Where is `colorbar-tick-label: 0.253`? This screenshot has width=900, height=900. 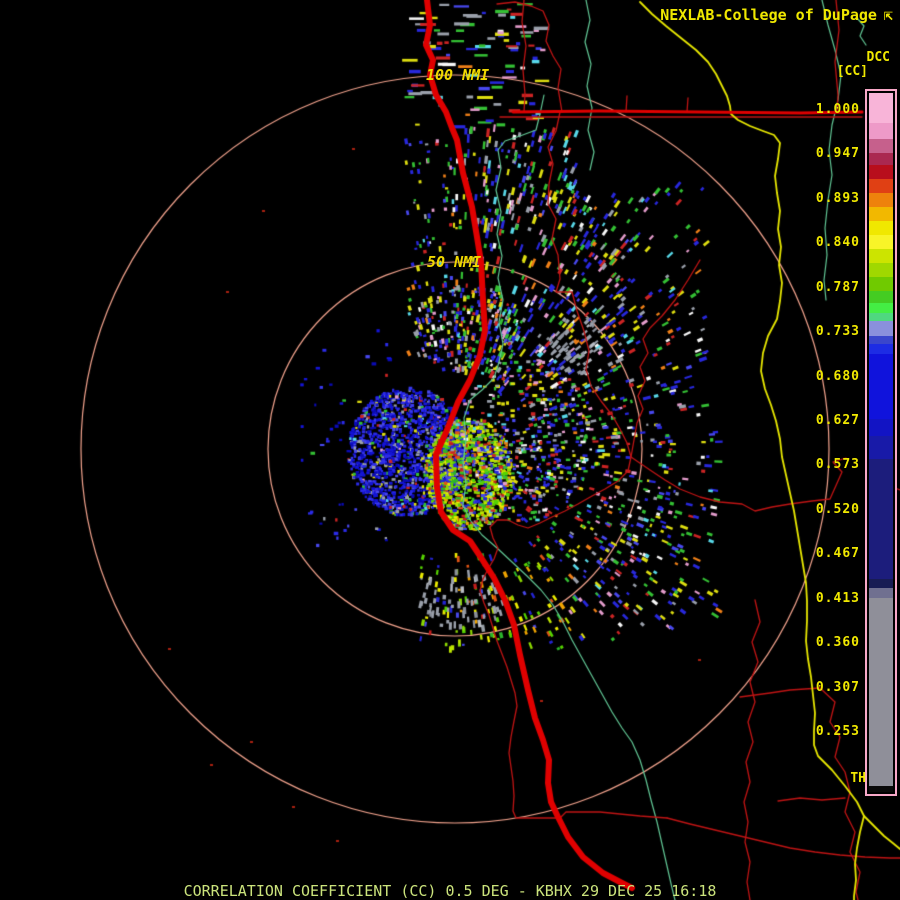 colorbar-tick-label: 0.253 is located at coordinates (837, 731).